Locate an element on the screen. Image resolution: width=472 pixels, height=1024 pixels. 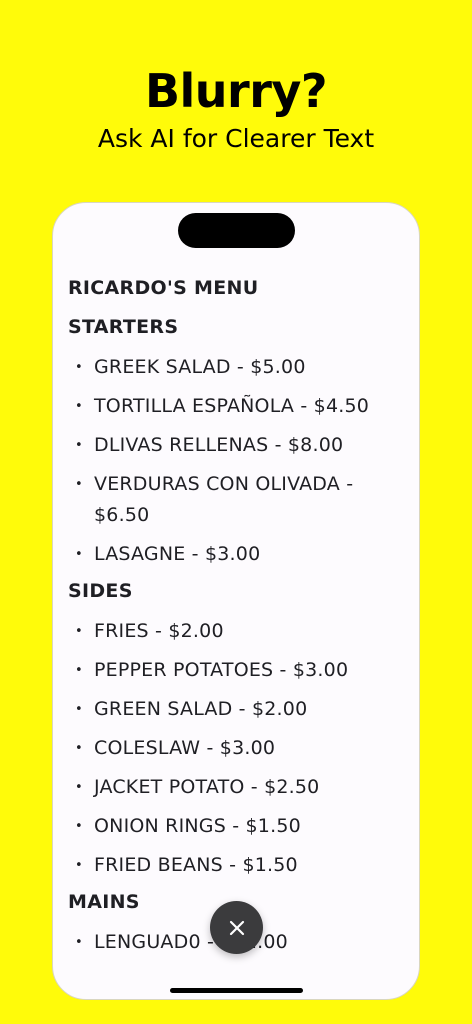
item-text: COLESLAW - $3.00 is located at coordinates (185, 748).